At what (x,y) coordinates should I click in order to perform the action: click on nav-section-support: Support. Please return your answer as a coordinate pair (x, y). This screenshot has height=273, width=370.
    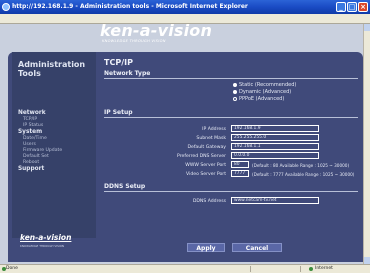
    Looking at the image, I should click on (56, 169).